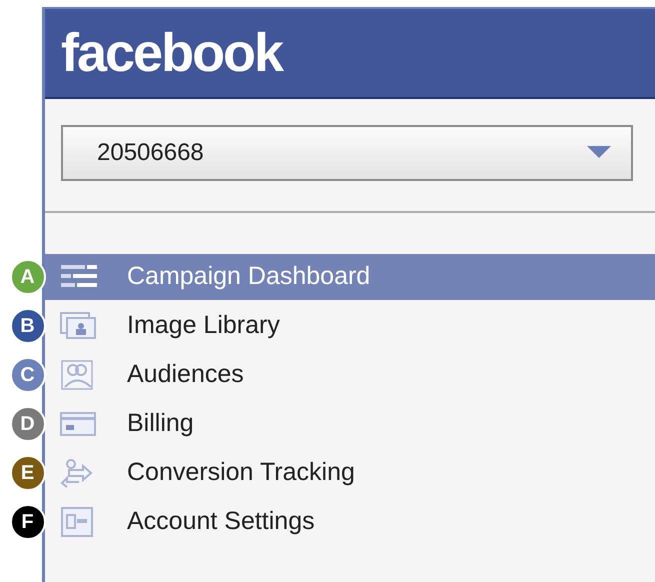 This screenshot has width=655, height=582. Describe the element at coordinates (350, 375) in the screenshot. I see `menu-item: Audiences` at that location.